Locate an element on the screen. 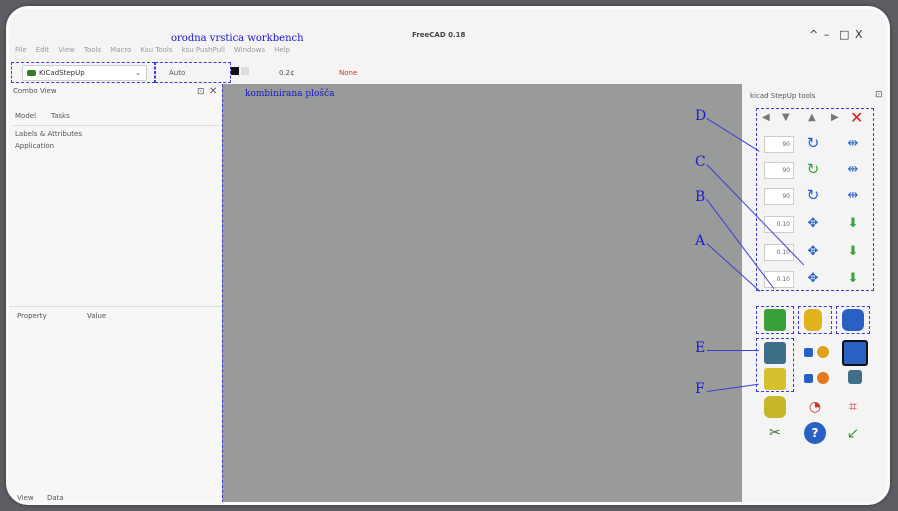 The image size is (898, 511). tree-item-application: Application is located at coordinates (34, 146).